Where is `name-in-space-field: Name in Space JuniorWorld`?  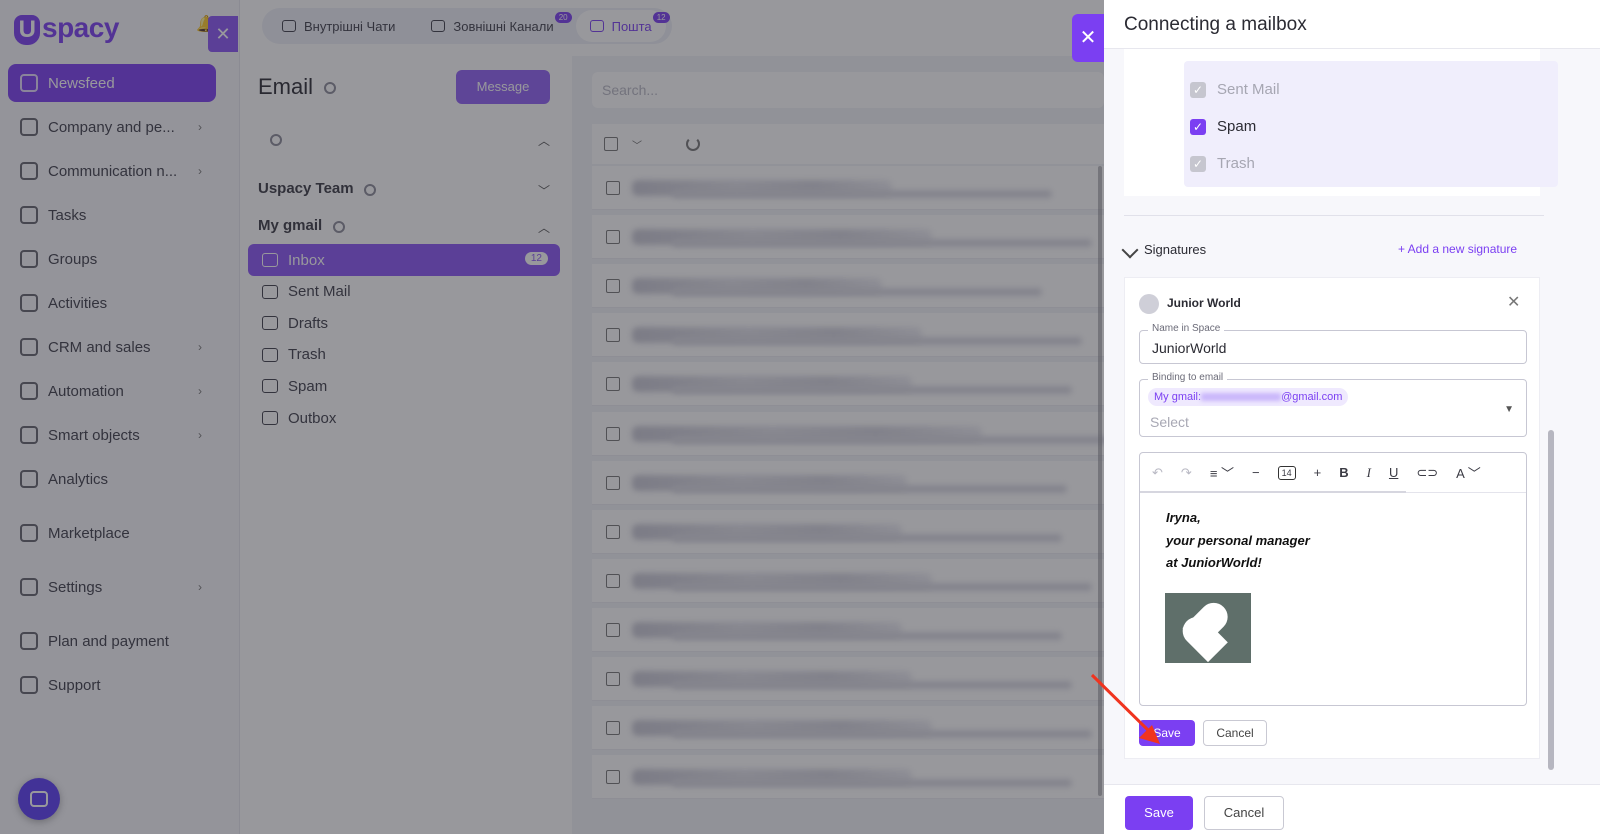 name-in-space-field: Name in Space JuniorWorld is located at coordinates (1333, 343).